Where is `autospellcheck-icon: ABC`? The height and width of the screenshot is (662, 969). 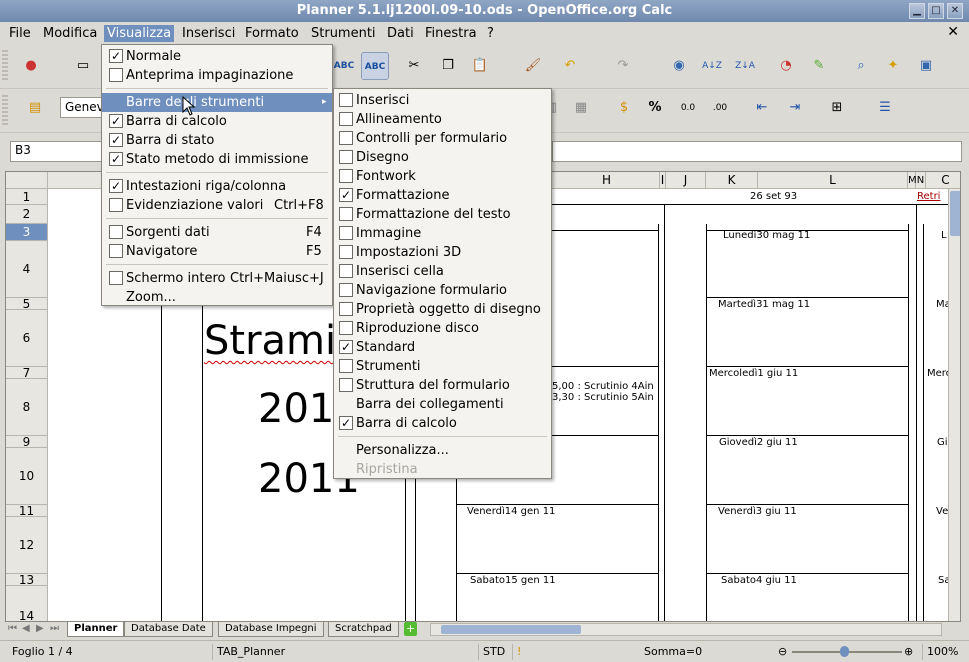 autospellcheck-icon: ABC is located at coordinates (375, 66).